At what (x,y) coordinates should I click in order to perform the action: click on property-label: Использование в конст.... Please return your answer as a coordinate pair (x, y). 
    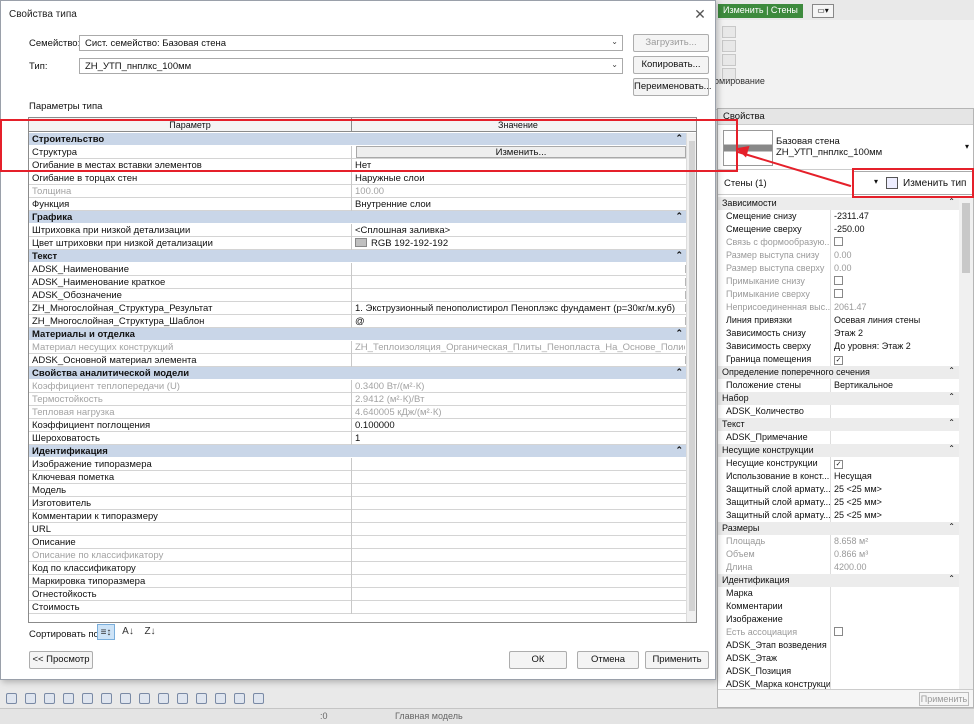
    Looking at the image, I should click on (778, 476).